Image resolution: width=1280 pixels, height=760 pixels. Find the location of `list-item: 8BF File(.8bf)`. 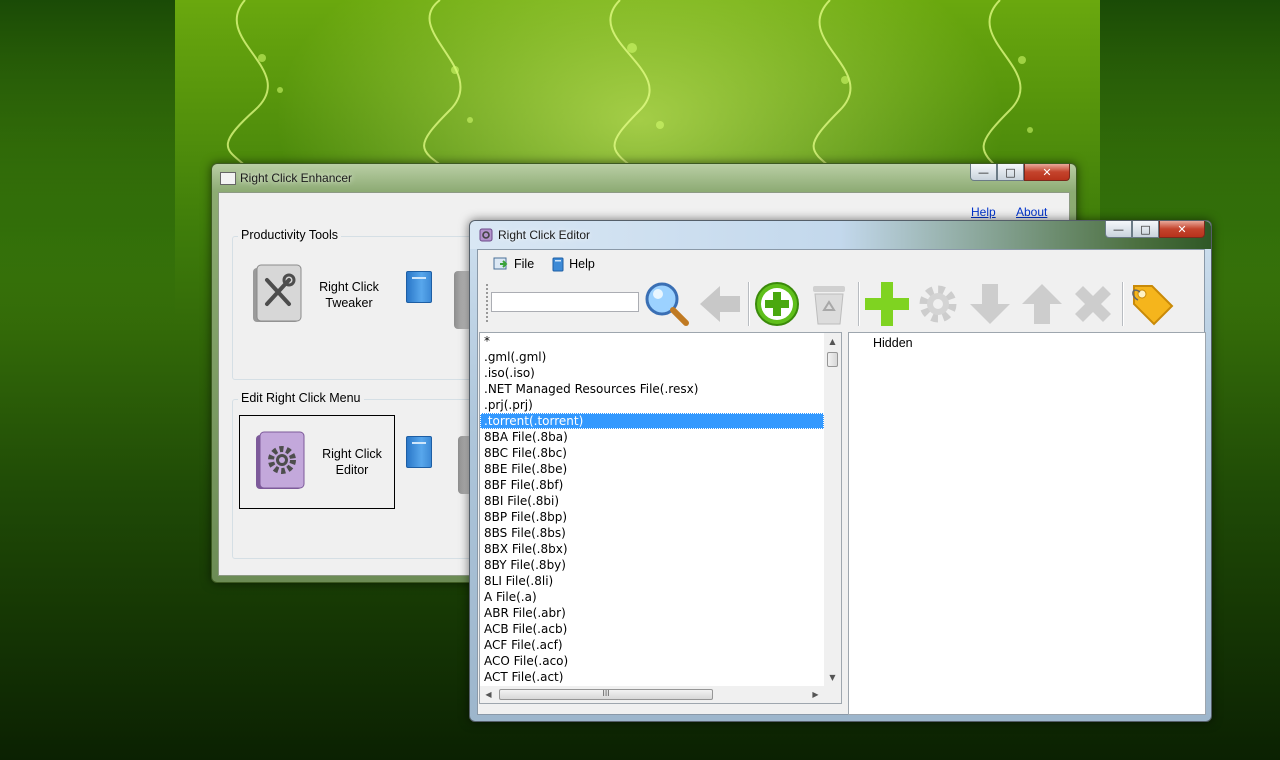

list-item: 8BF File(.8bf) is located at coordinates (652, 485).